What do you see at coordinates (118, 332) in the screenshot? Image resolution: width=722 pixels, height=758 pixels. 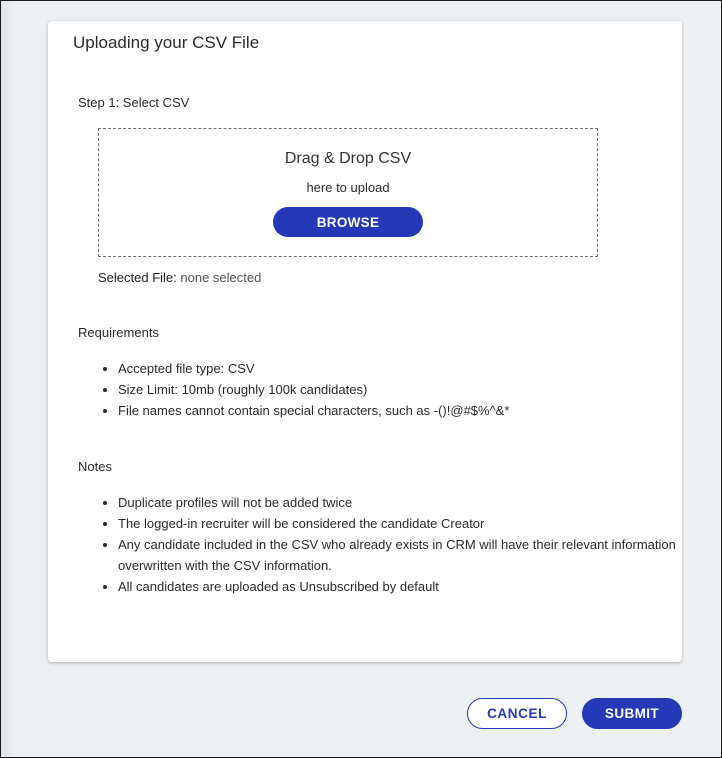 I see `requirements-heading: Requirements` at bounding box center [118, 332].